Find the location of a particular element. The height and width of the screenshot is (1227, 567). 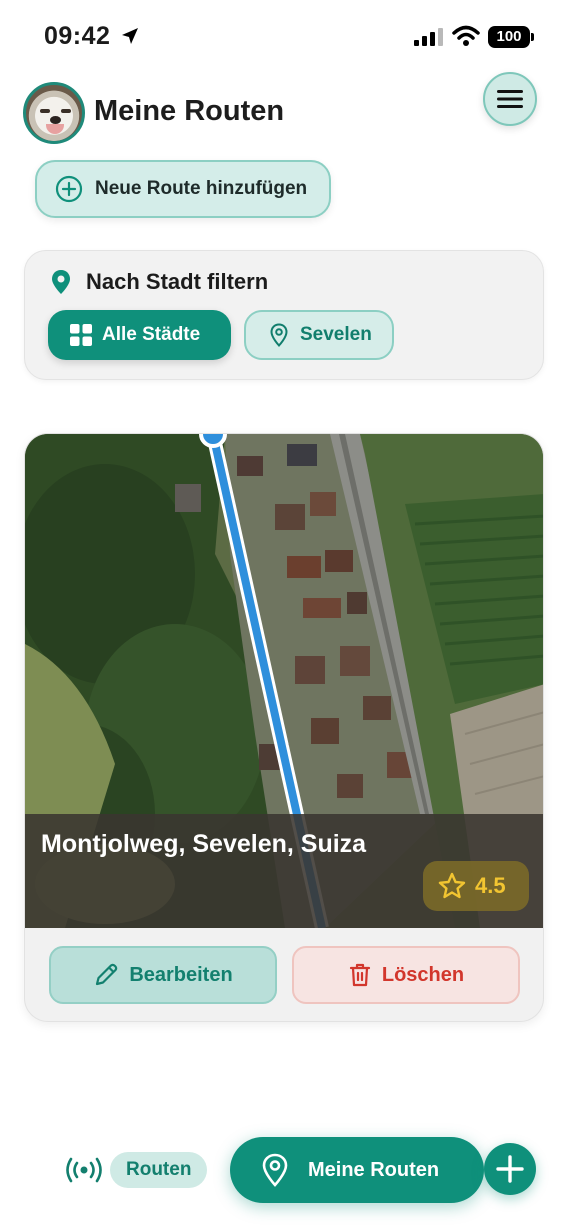

nav-routes-label: Routen is located at coordinates (159, 1170).